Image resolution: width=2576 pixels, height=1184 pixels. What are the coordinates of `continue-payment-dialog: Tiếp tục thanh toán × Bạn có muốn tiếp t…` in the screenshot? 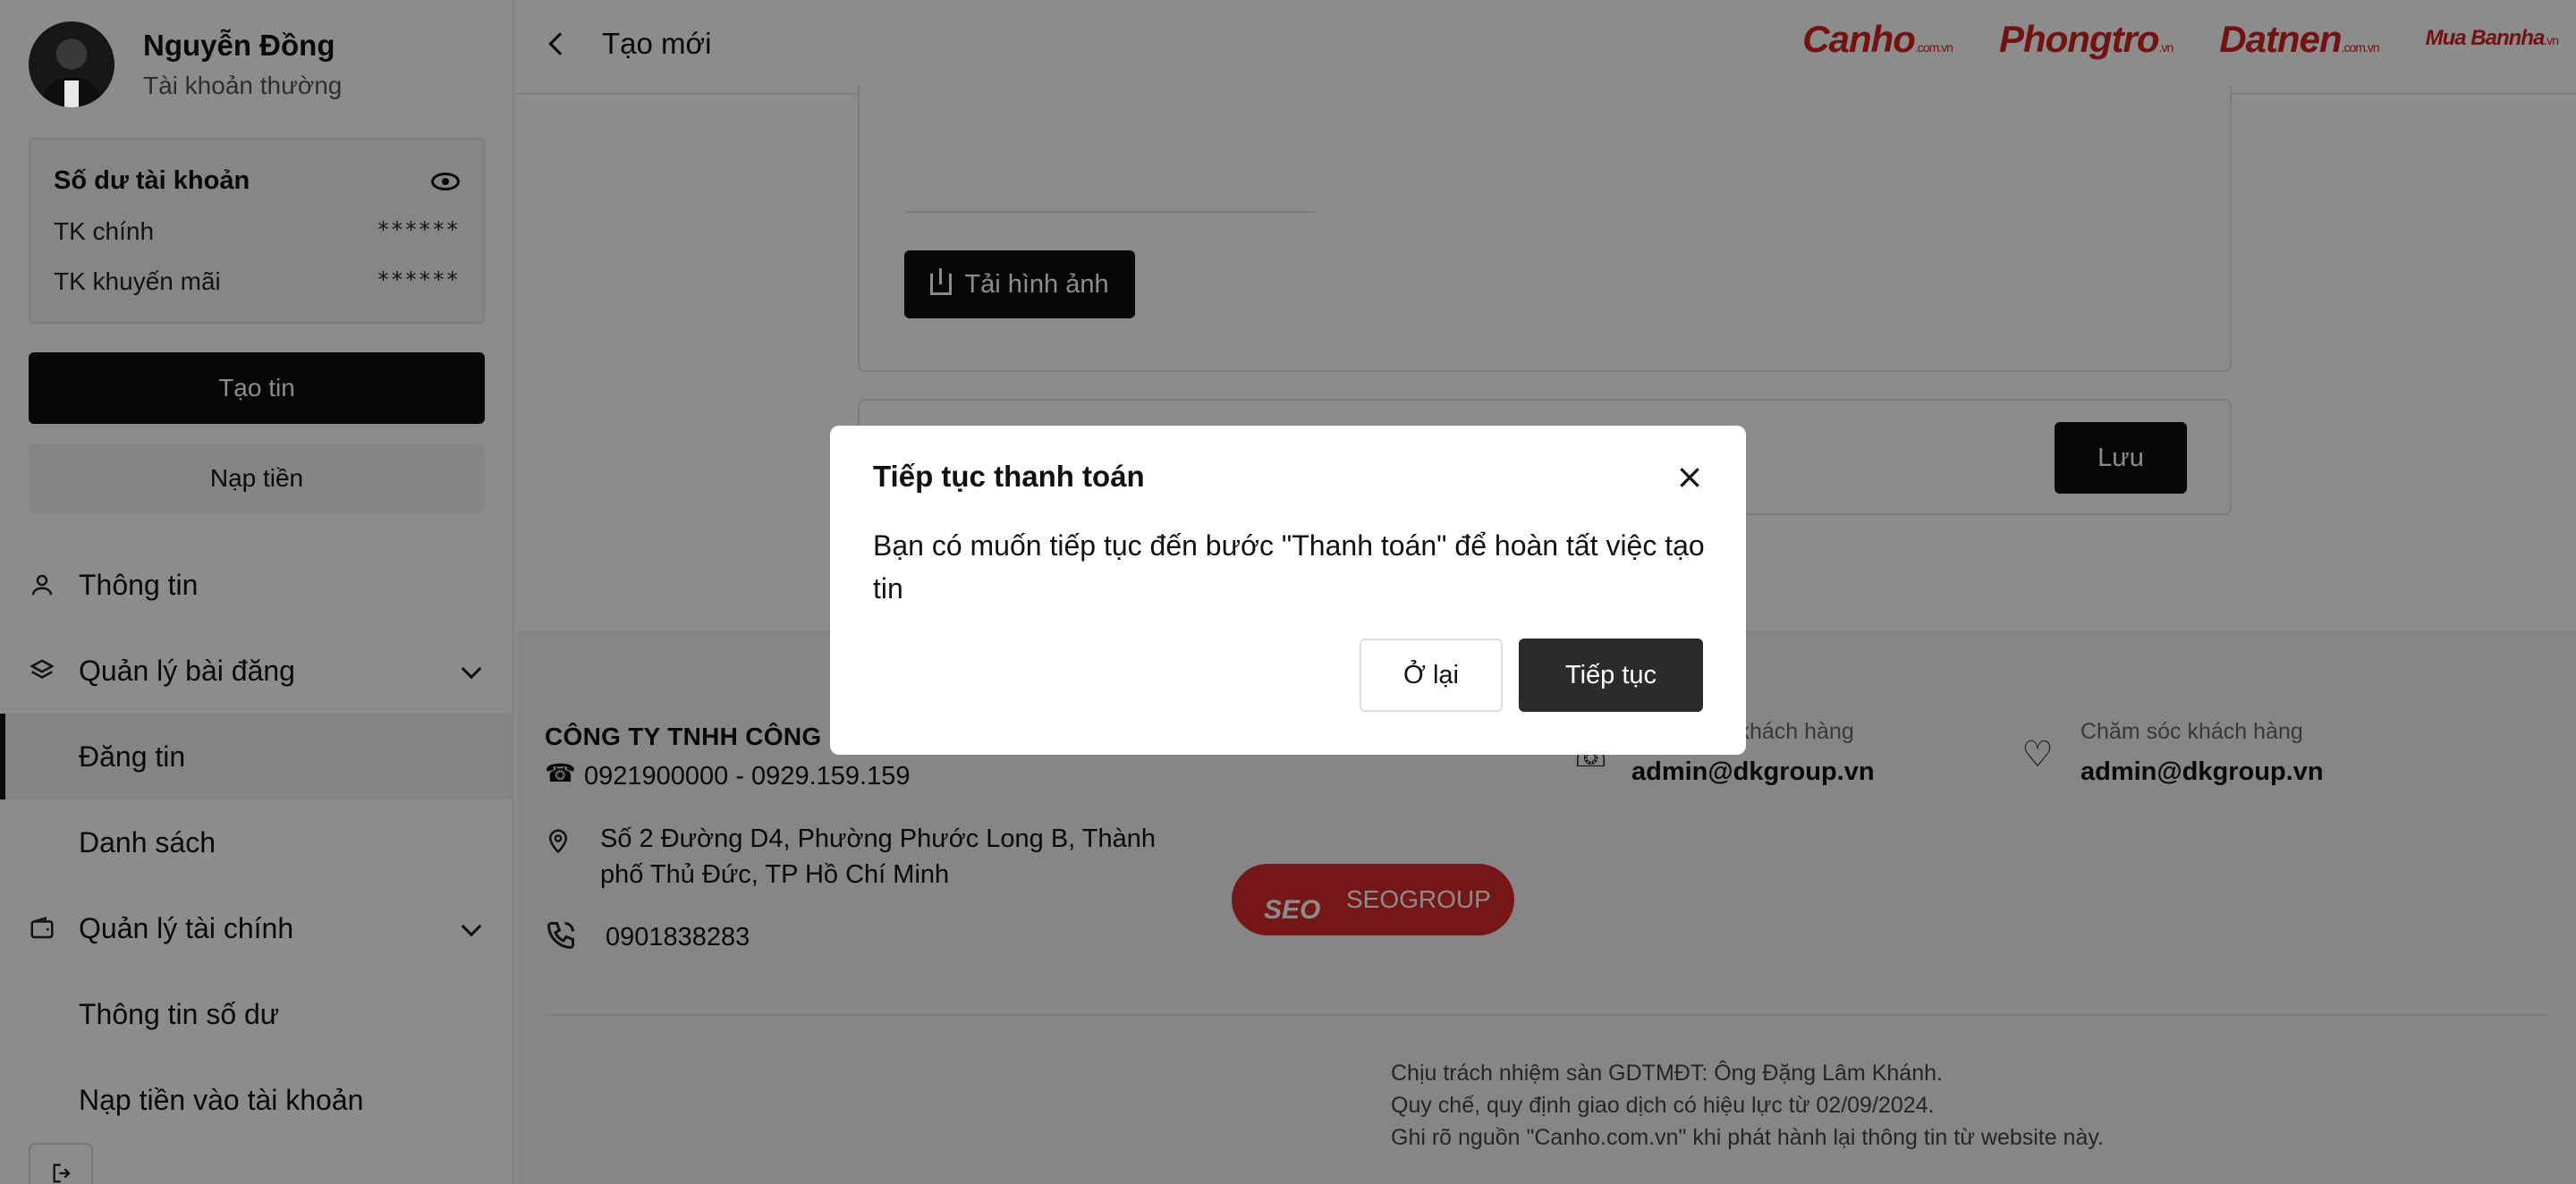 It's located at (1288, 590).